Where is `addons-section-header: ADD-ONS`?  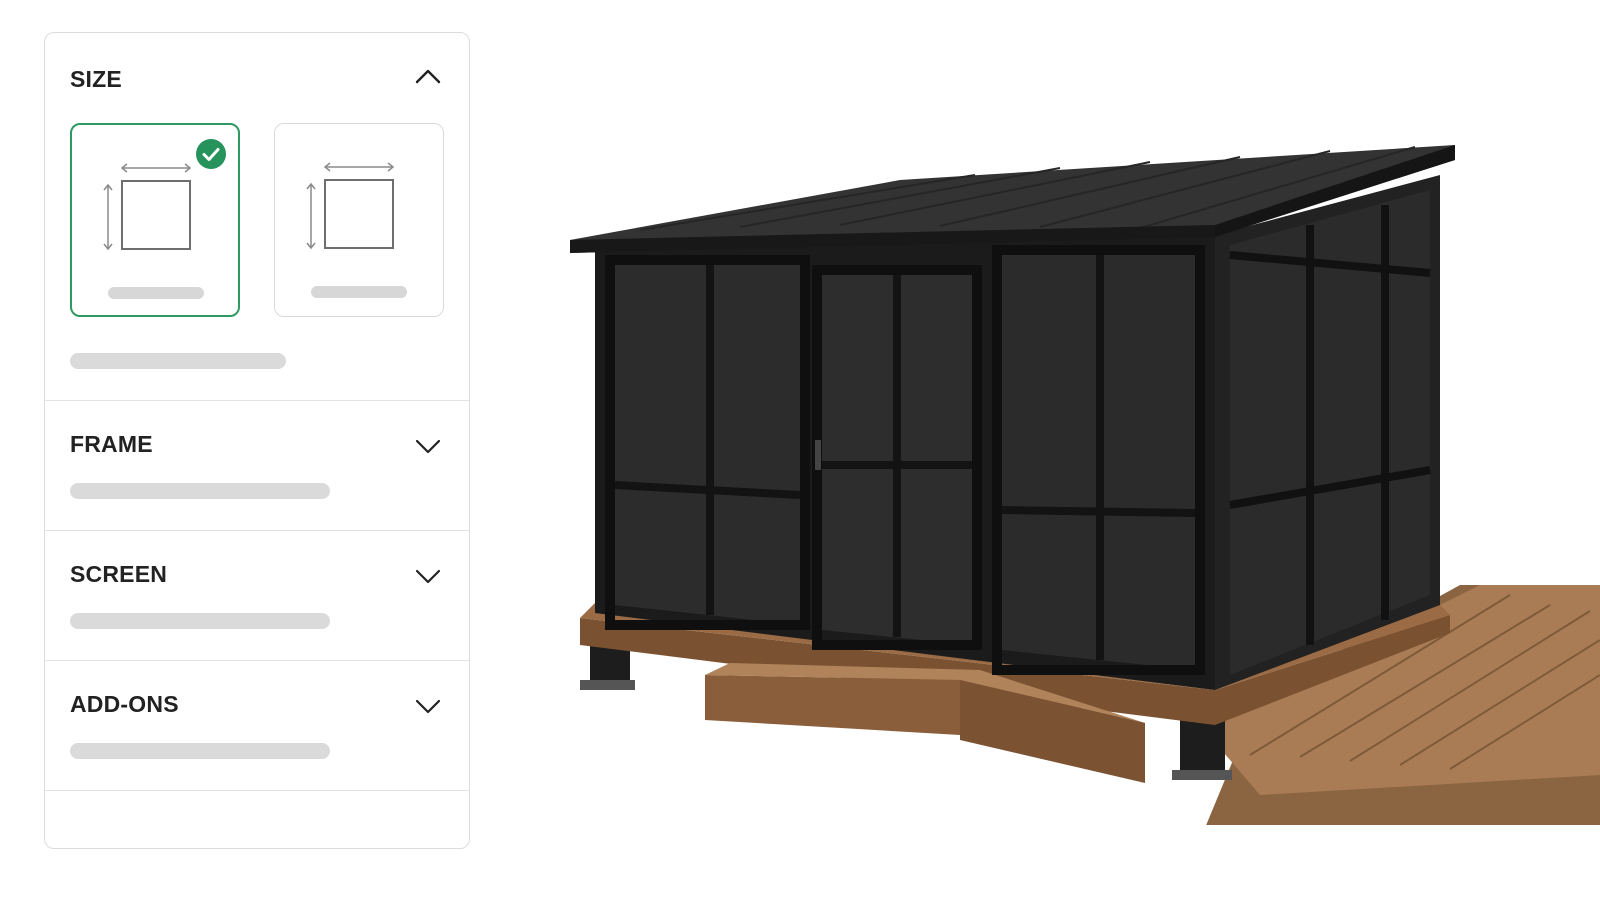
addons-section-header: ADD-ONS is located at coordinates (257, 701).